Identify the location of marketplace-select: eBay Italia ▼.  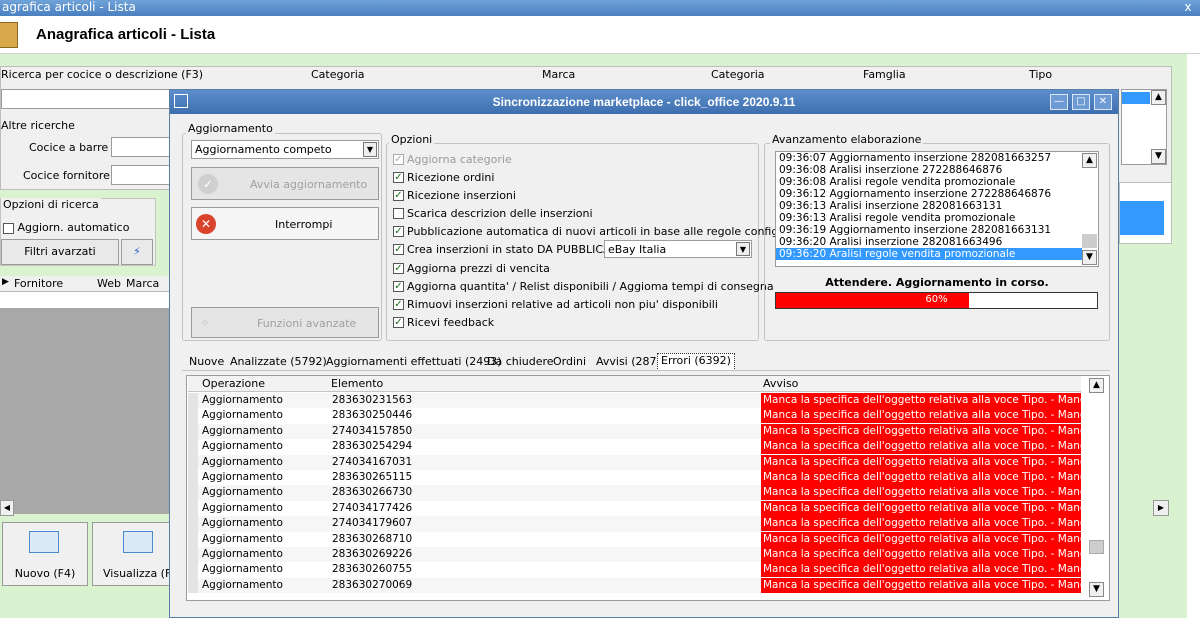
(678, 249).